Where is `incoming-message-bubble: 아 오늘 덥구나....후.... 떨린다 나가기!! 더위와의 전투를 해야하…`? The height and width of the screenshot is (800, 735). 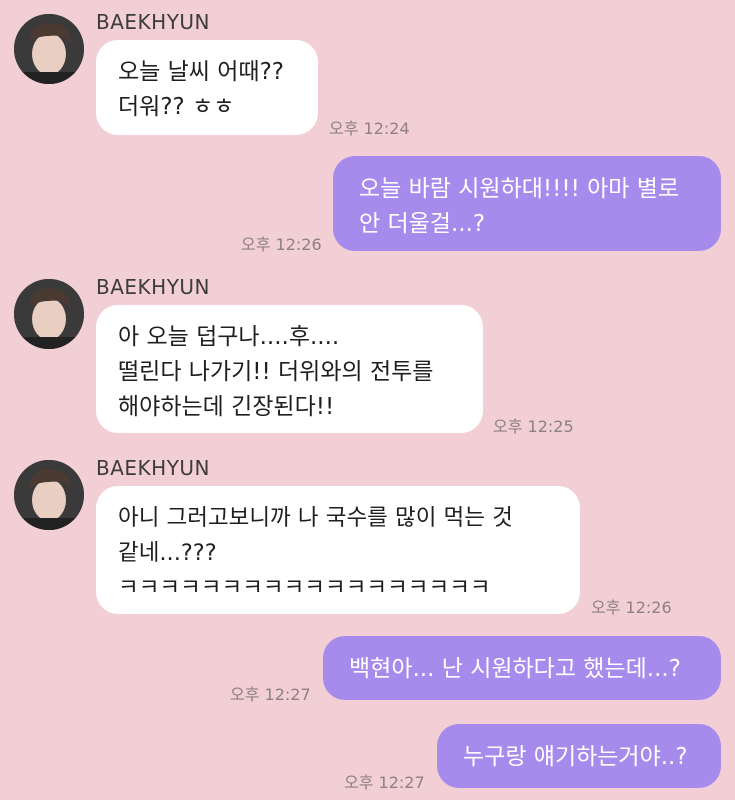 incoming-message-bubble: 아 오늘 덥구나....후.... 떨린다 나가기!! 더위와의 전투를 해야하… is located at coordinates (289, 369).